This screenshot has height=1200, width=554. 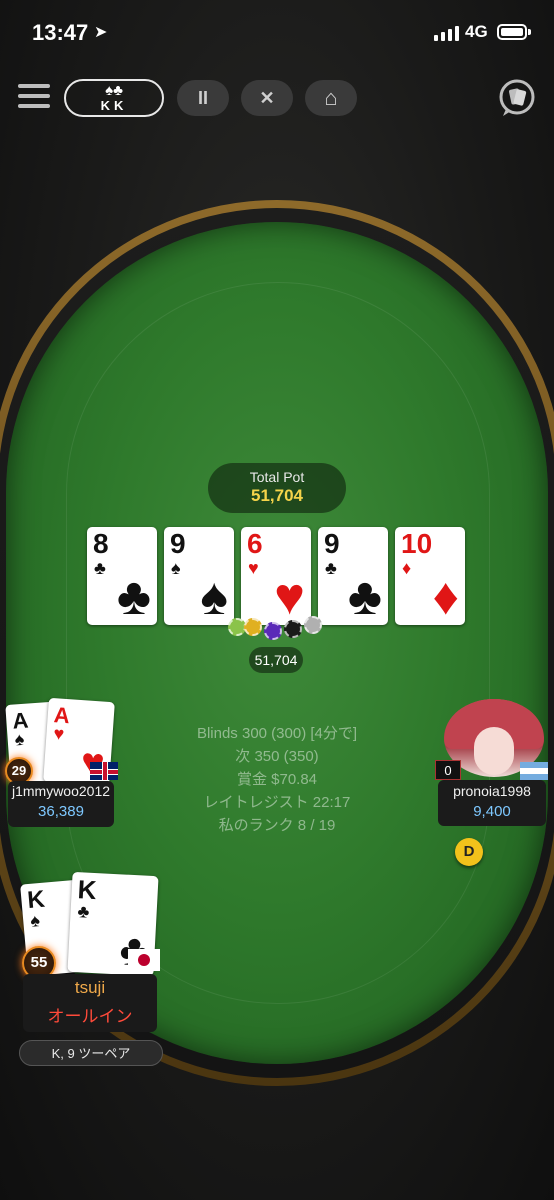 I want to click on game-toolbar: ♠♣ KK II ✕ ⌂, so click(x=277, y=100).